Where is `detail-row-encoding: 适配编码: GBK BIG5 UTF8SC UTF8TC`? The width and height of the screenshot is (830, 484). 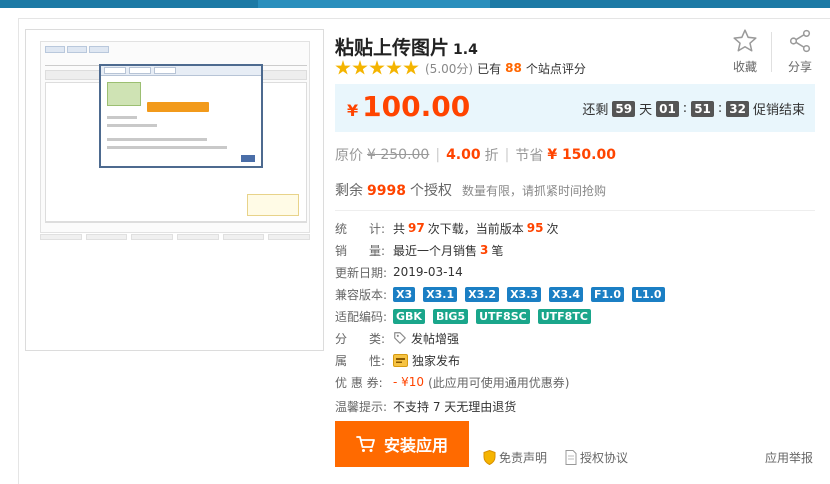
detail-row-encoding: 适配编码: GBK BIG5 UTF8SC UTF8TC is located at coordinates (467, 316).